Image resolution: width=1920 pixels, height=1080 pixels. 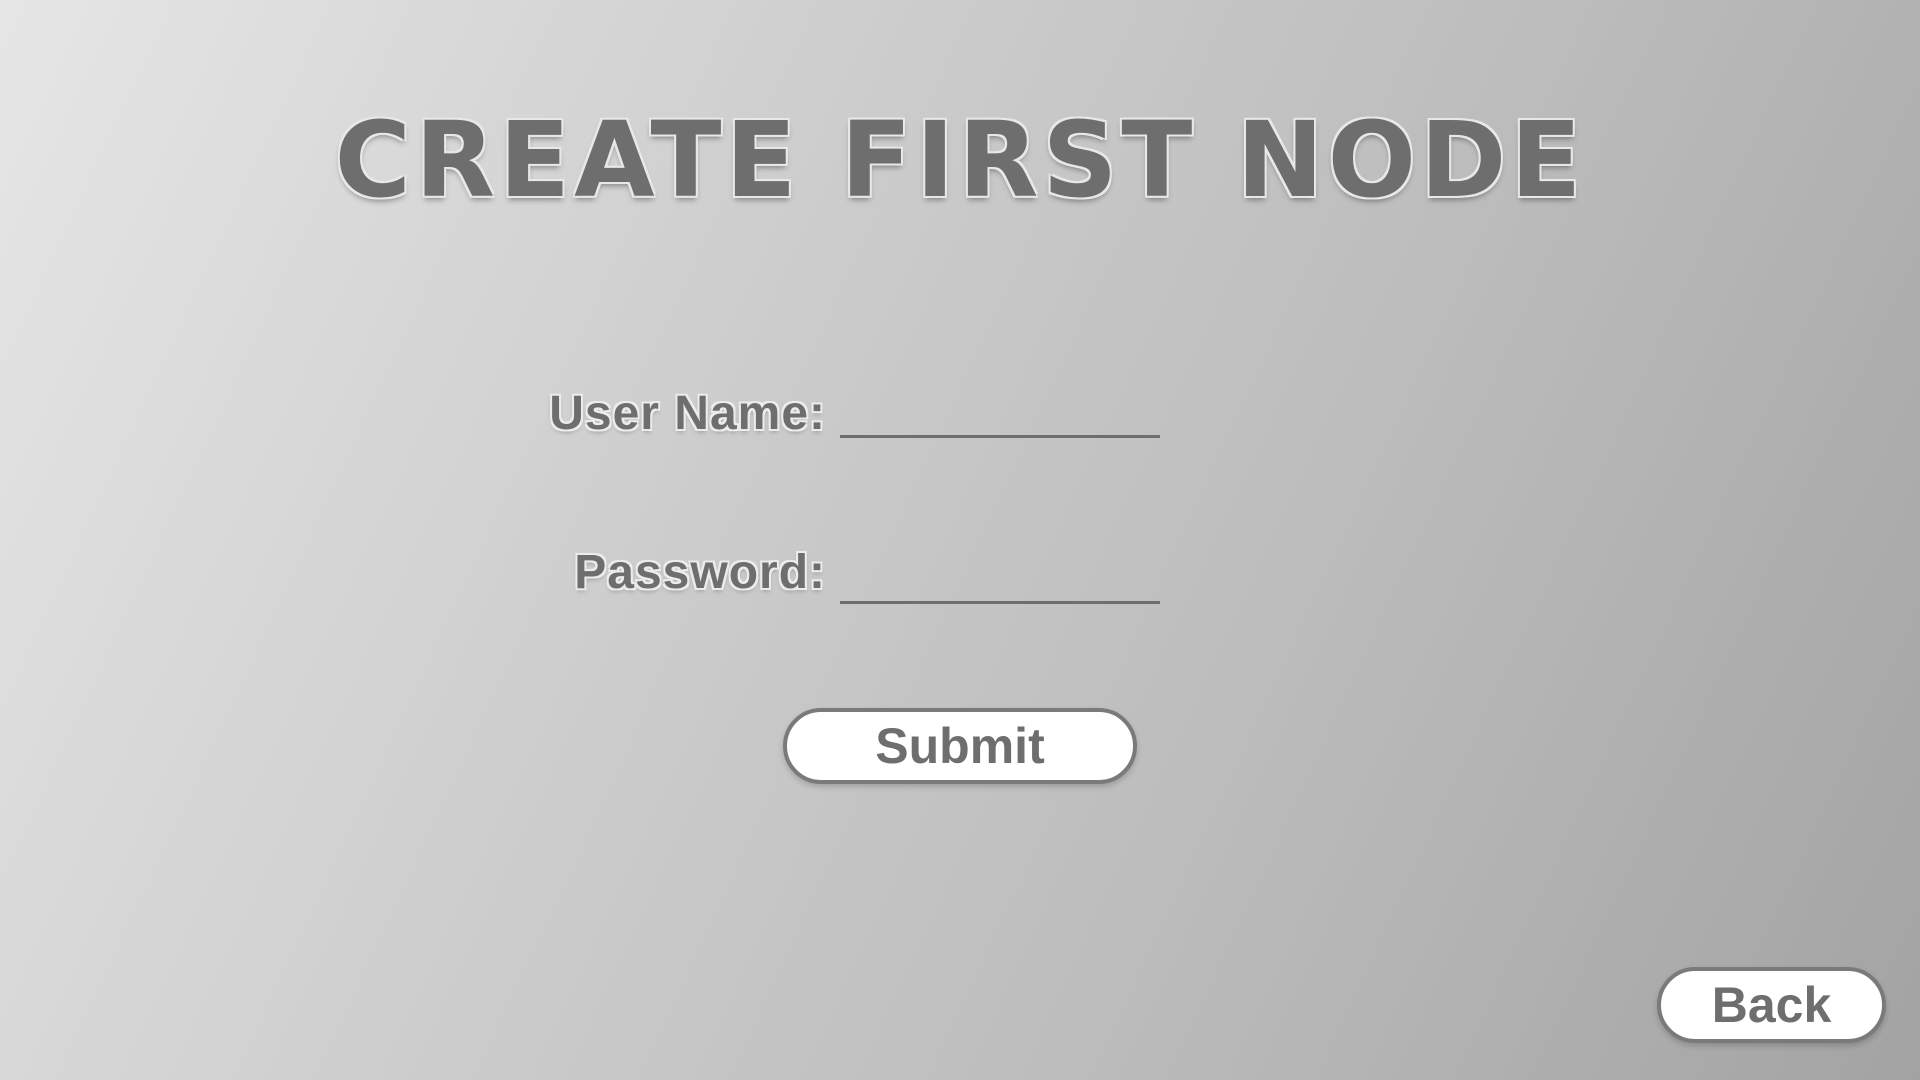 What do you see at coordinates (700, 572) in the screenshot?
I see `password-label: Password:` at bounding box center [700, 572].